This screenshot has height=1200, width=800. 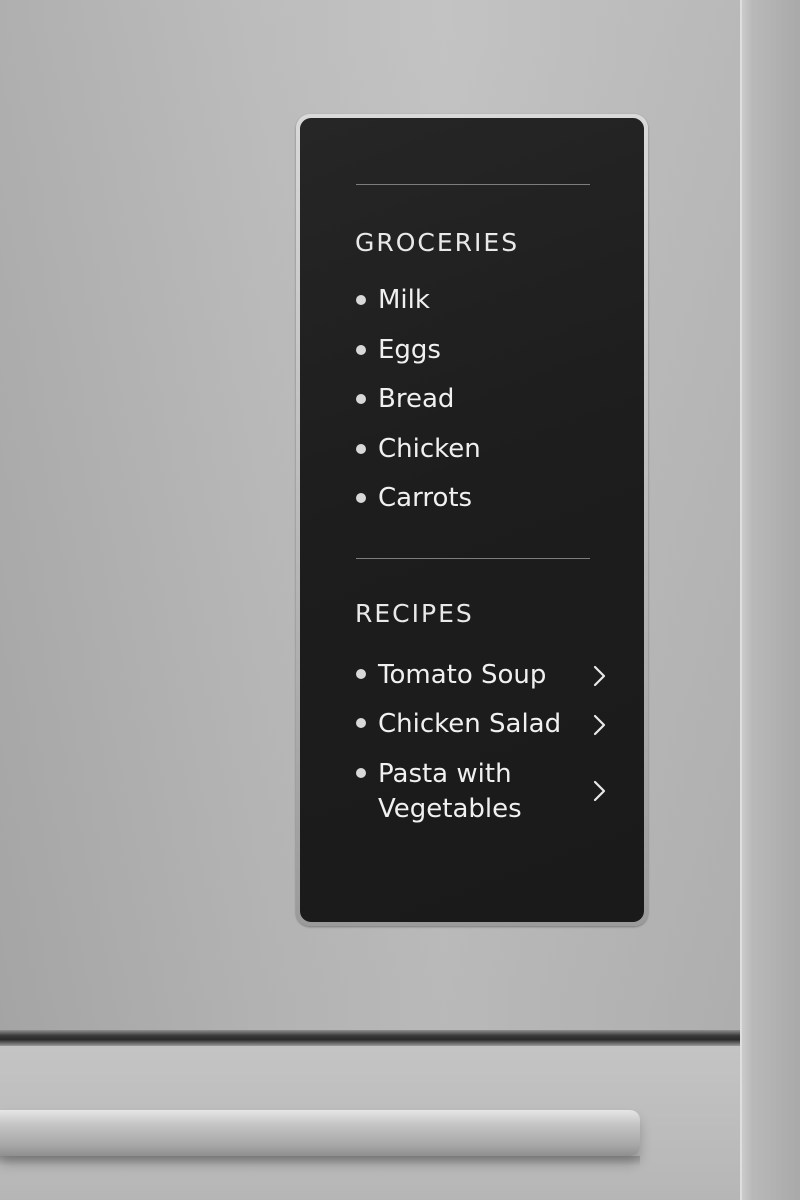 What do you see at coordinates (770, 600) in the screenshot?
I see `fridge-side-panel` at bounding box center [770, 600].